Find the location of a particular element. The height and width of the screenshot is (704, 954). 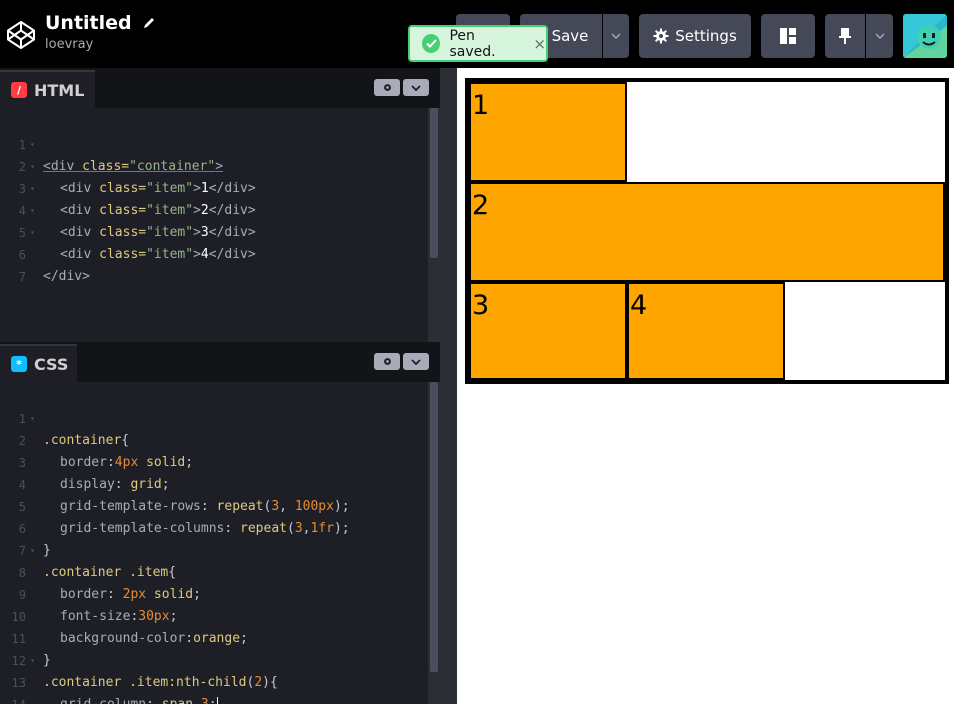

html-settings-button is located at coordinates (387, 87).